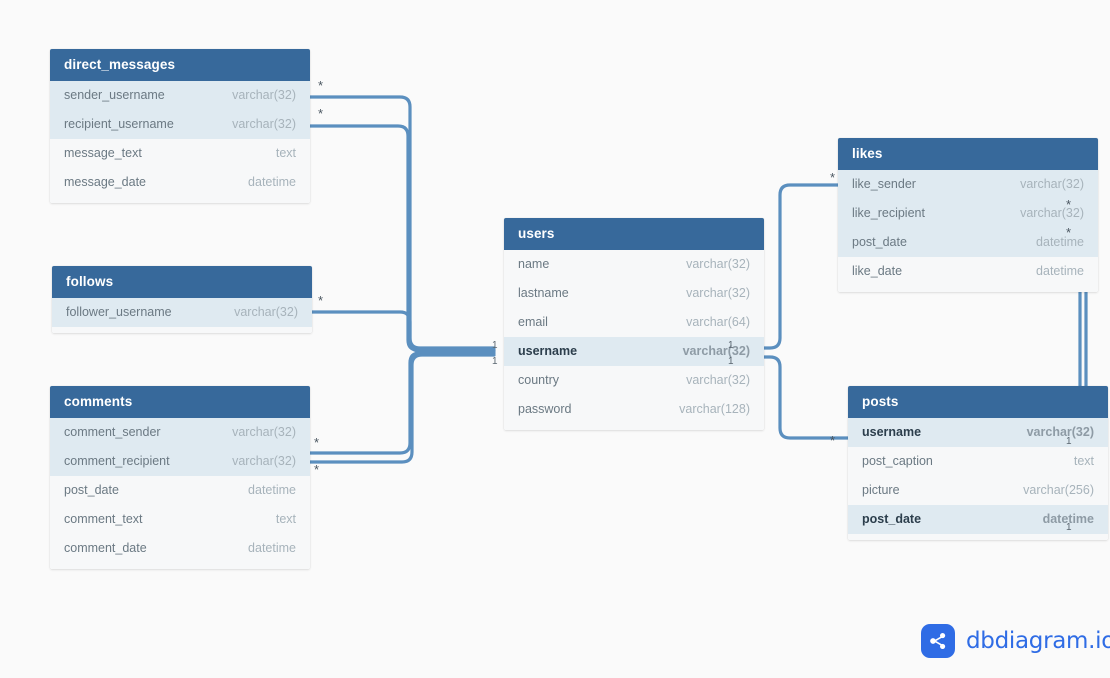  I want to click on field-row: username varchar(32), so click(634, 351).